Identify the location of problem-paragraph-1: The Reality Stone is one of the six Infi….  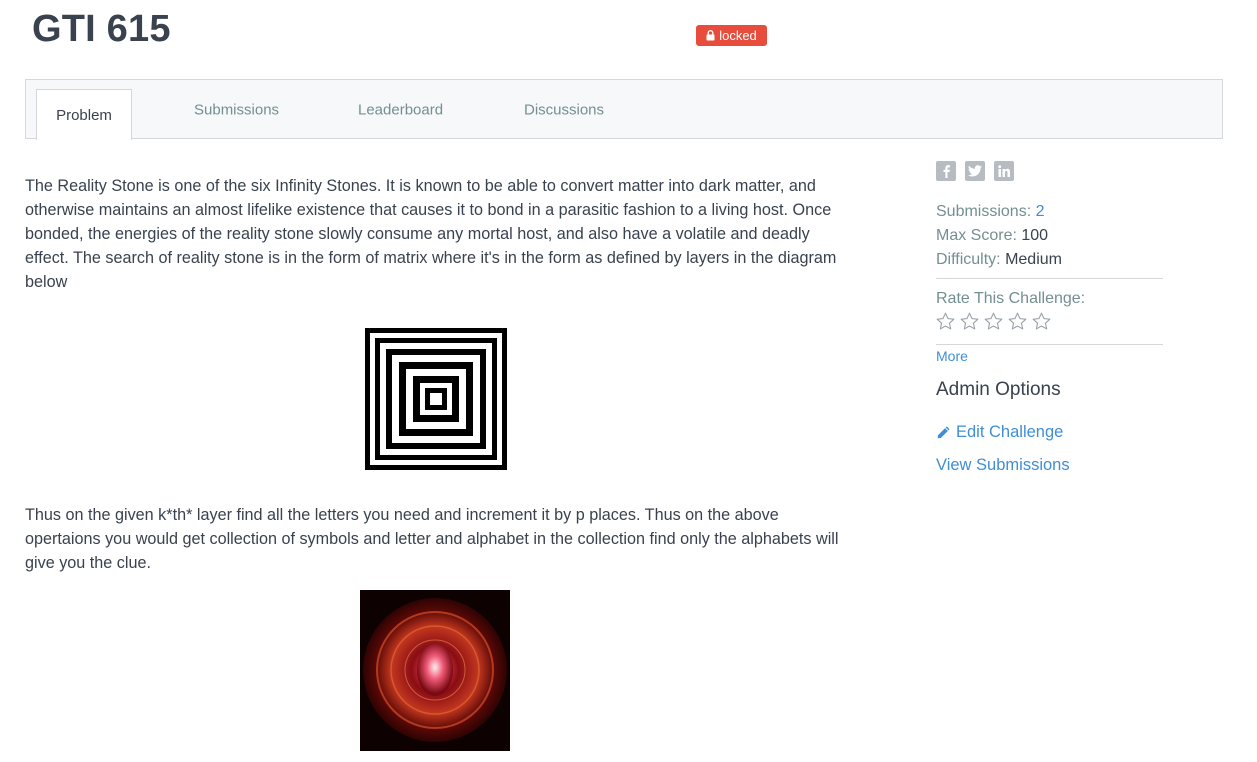
(431, 234).